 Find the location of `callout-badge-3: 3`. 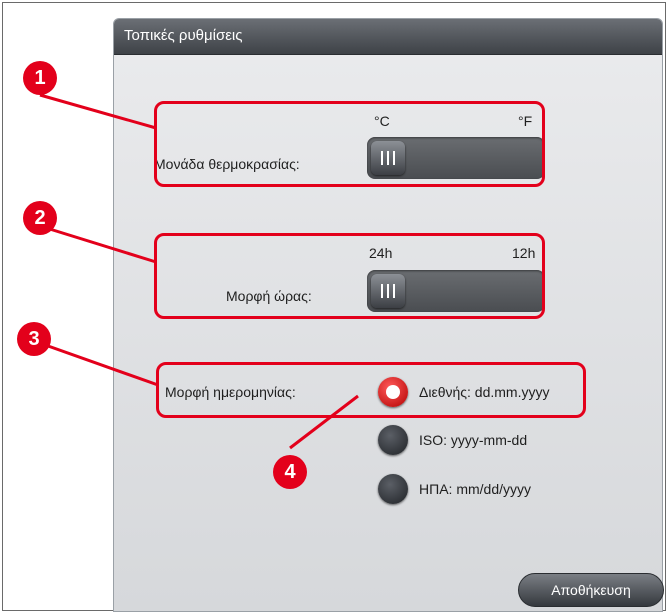

callout-badge-3: 3 is located at coordinates (34, 339).